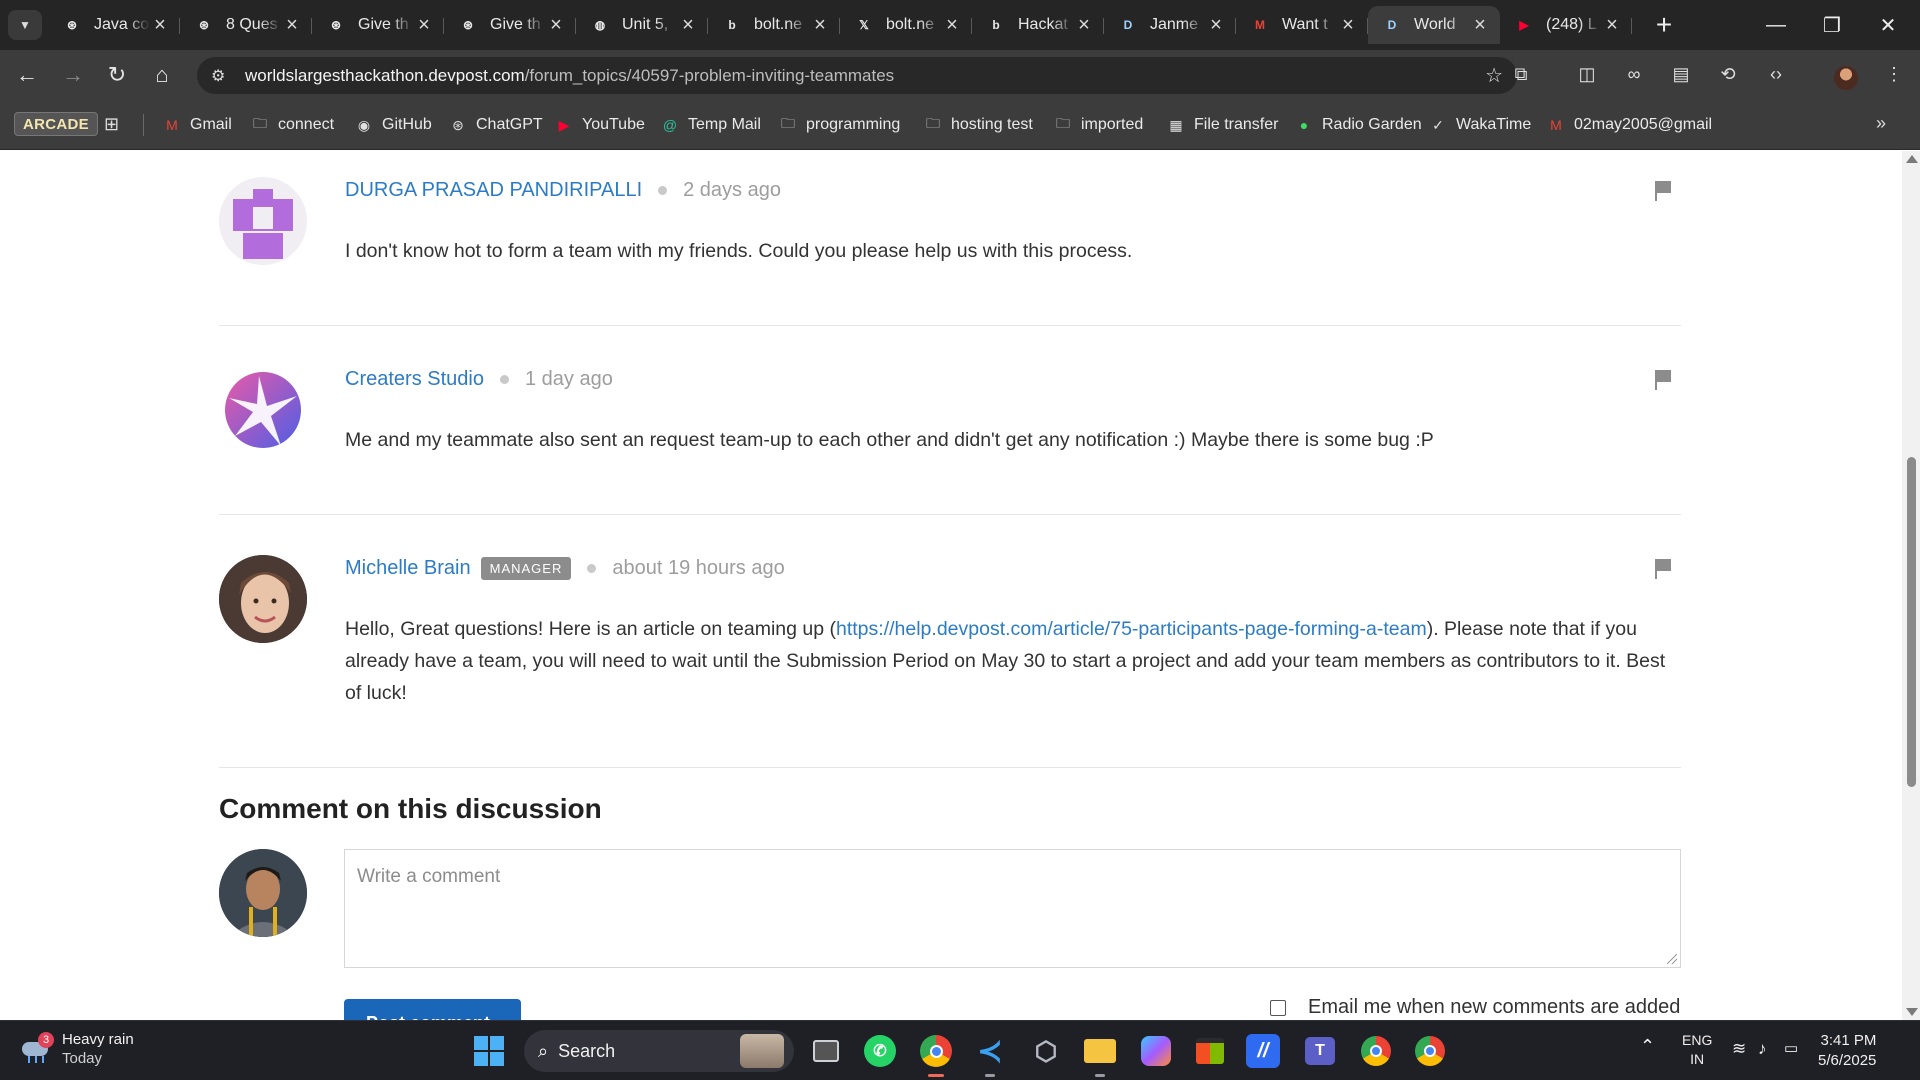  I want to click on sidebar-icon: ▤, so click(1681, 74).